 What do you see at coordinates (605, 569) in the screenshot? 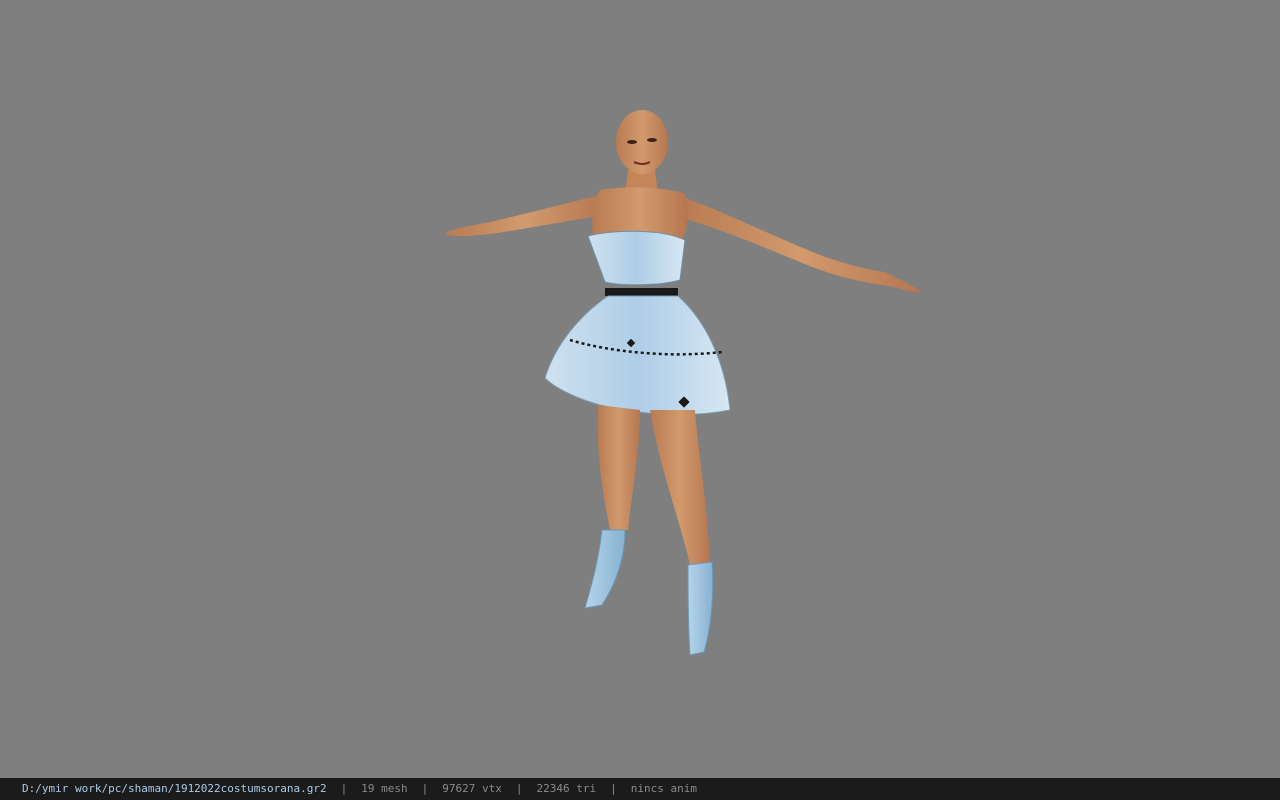
I see `left-boot` at bounding box center [605, 569].